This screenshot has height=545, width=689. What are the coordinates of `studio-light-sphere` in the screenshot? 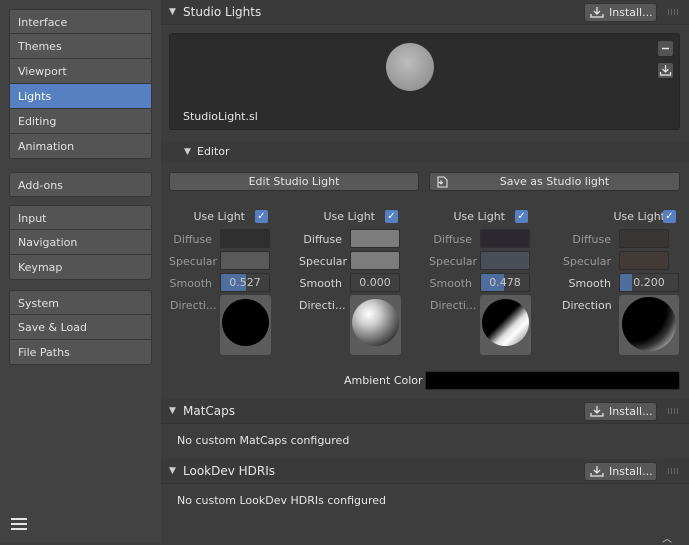 It's located at (410, 67).